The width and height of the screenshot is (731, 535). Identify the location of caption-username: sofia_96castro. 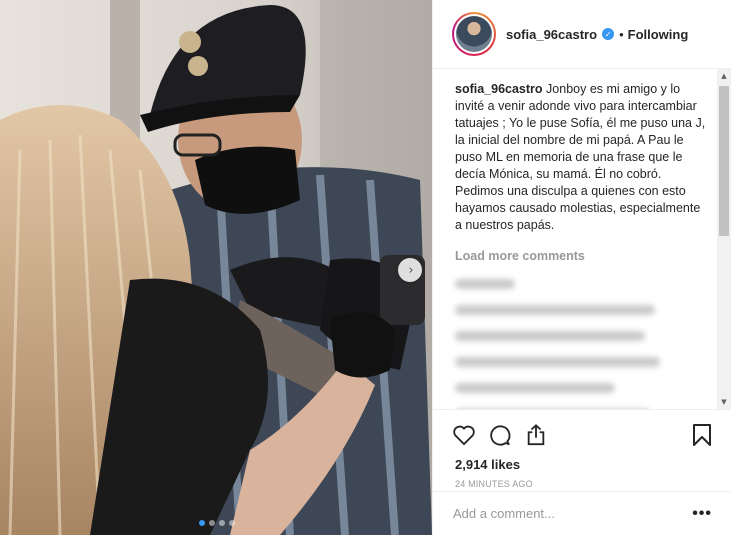
(499, 89).